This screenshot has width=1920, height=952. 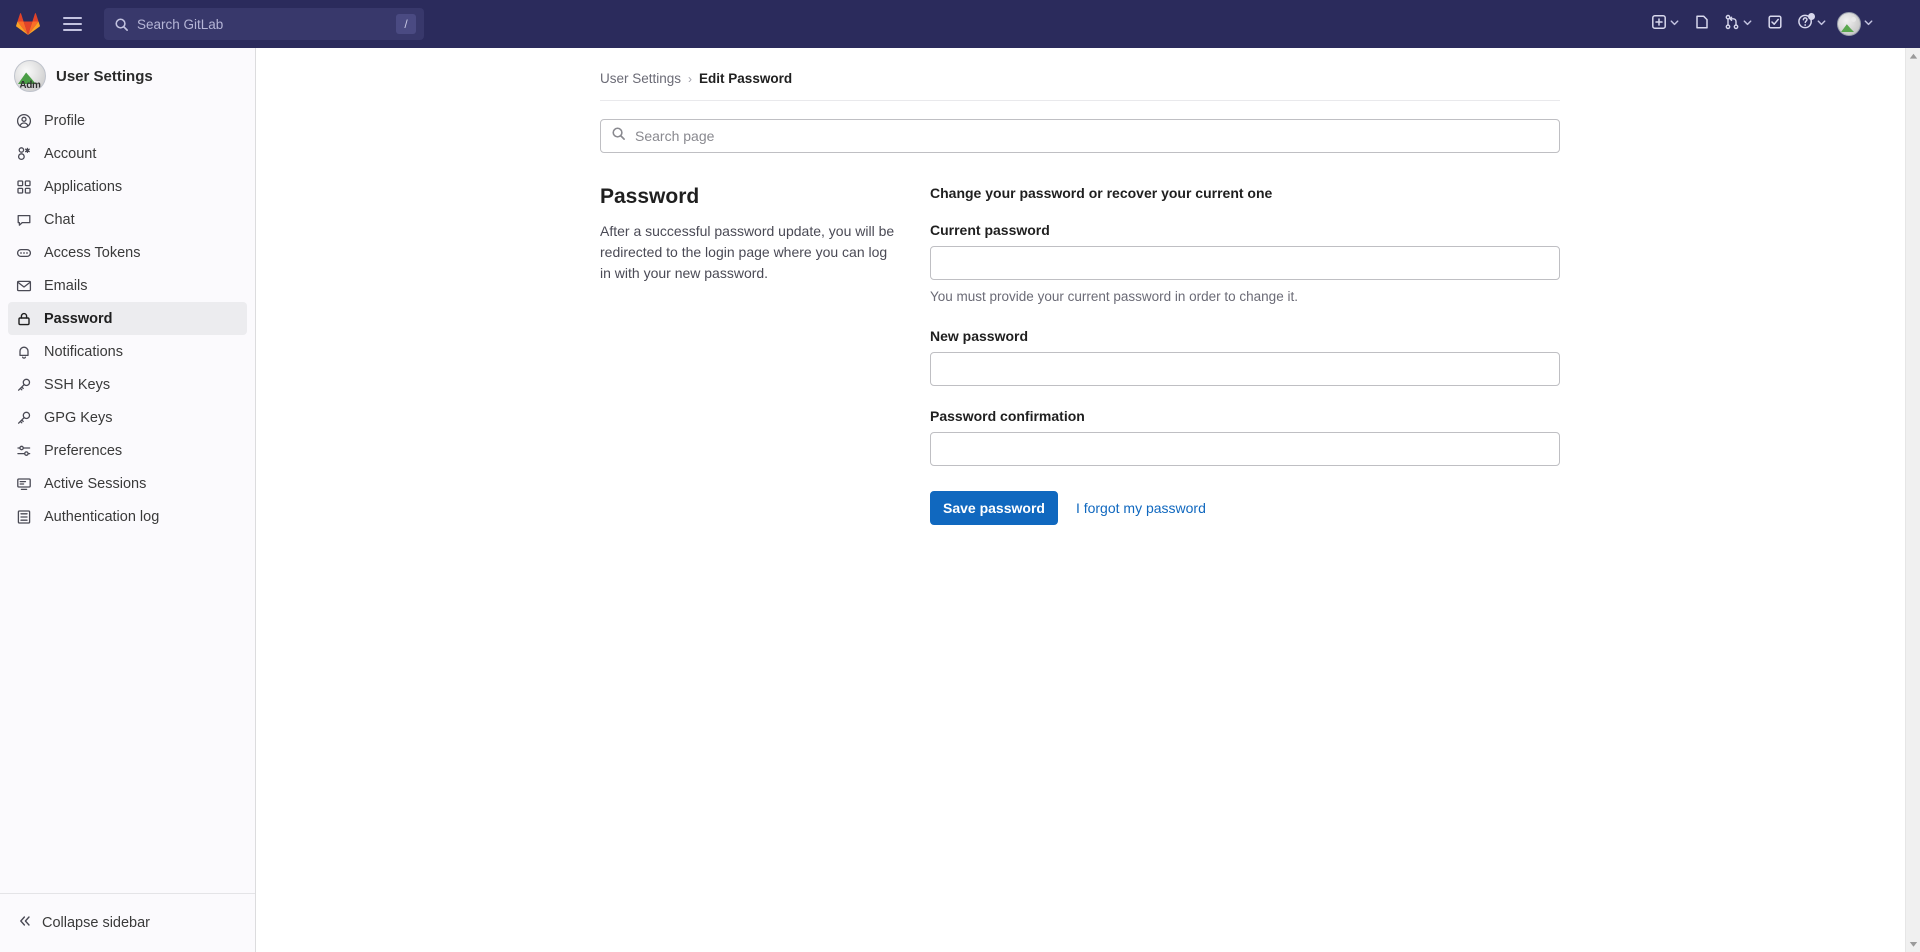 I want to click on new-password-label: New password, so click(x=979, y=336).